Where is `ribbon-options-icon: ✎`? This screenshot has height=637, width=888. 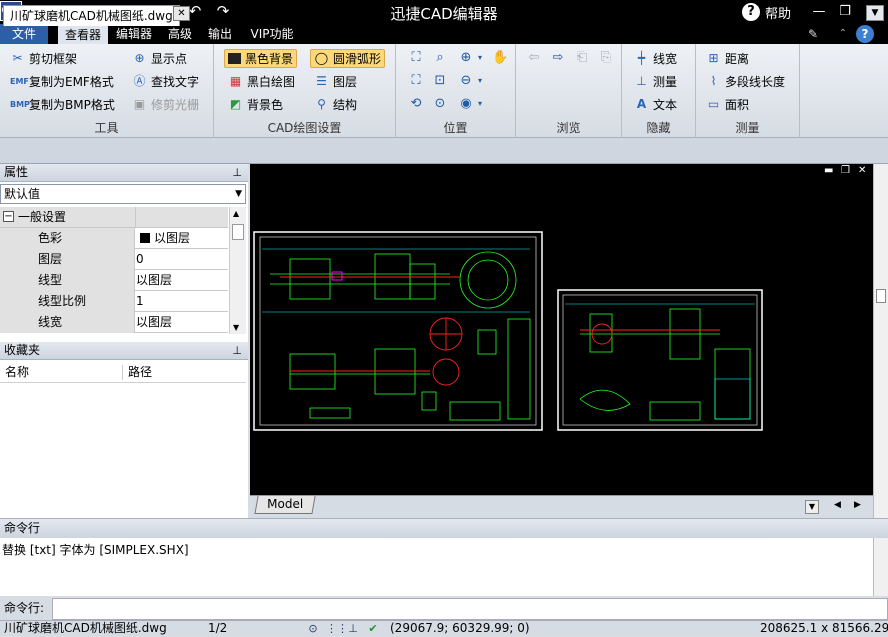 ribbon-options-icon: ✎ is located at coordinates (813, 34).